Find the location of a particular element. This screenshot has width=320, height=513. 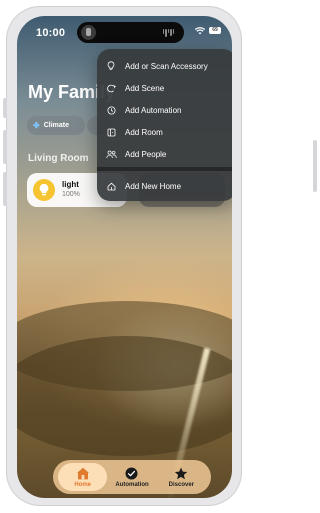

star-icon is located at coordinates (181, 473).